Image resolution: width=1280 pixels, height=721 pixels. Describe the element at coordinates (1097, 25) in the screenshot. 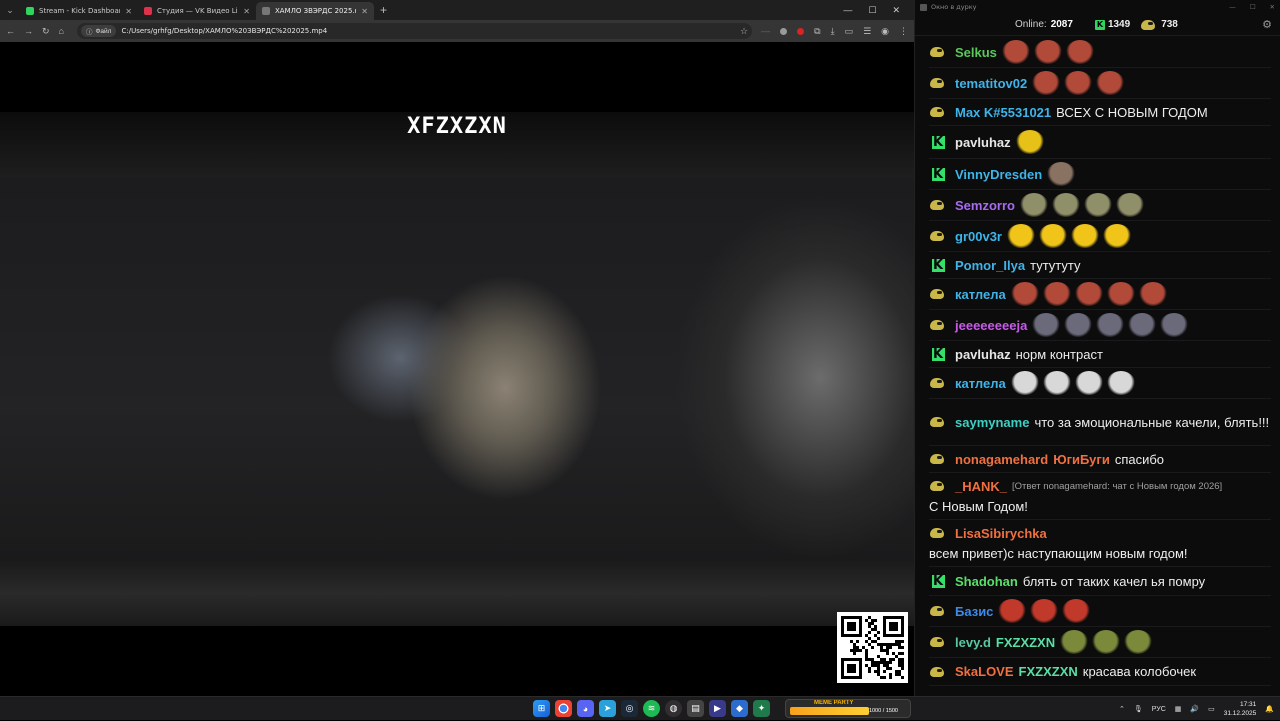

I see `chat-stats-header: Online: 2087 K 1349 738 ⚙` at that location.